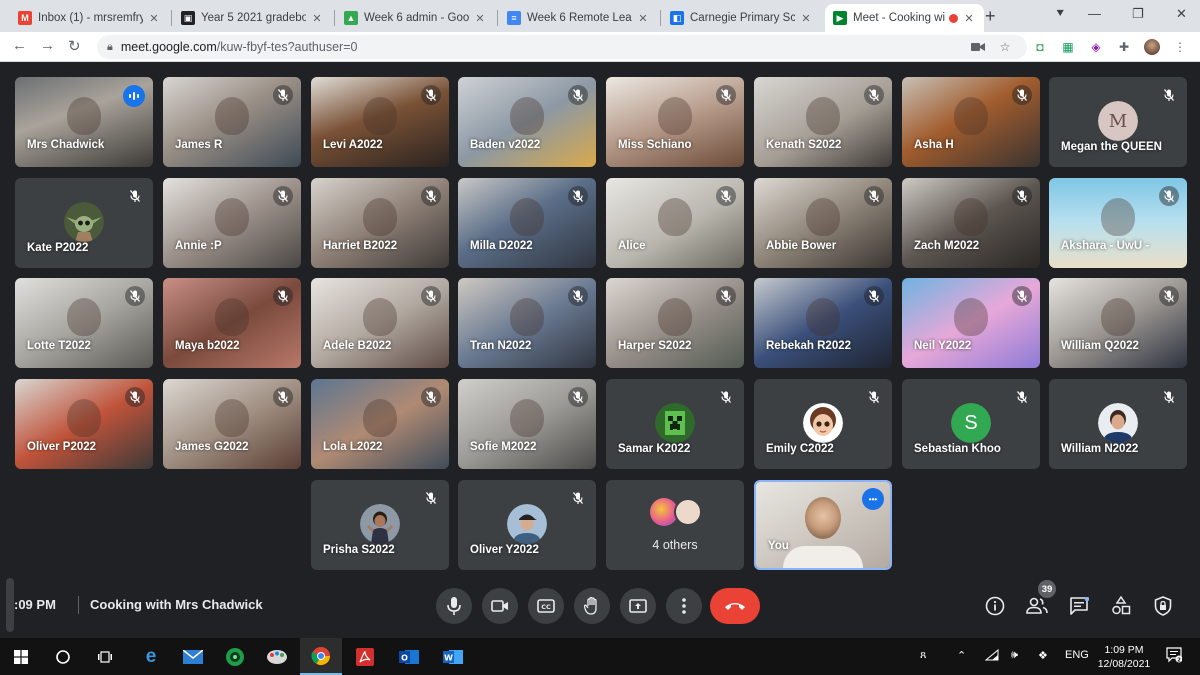  What do you see at coordinates (1124, 657) in the screenshot?
I see `taskbar-clock: 1:09 PM 12/08/2021` at bounding box center [1124, 657].